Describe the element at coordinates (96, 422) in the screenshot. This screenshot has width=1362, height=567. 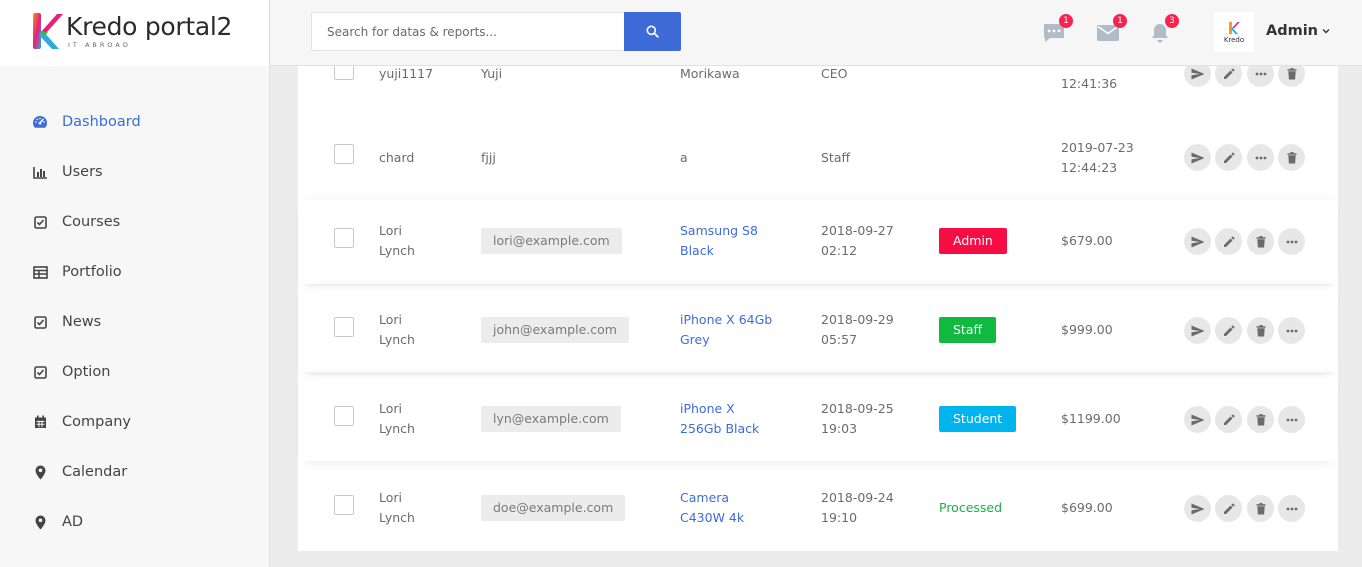
I see `sidebar-item-label: Company` at that location.